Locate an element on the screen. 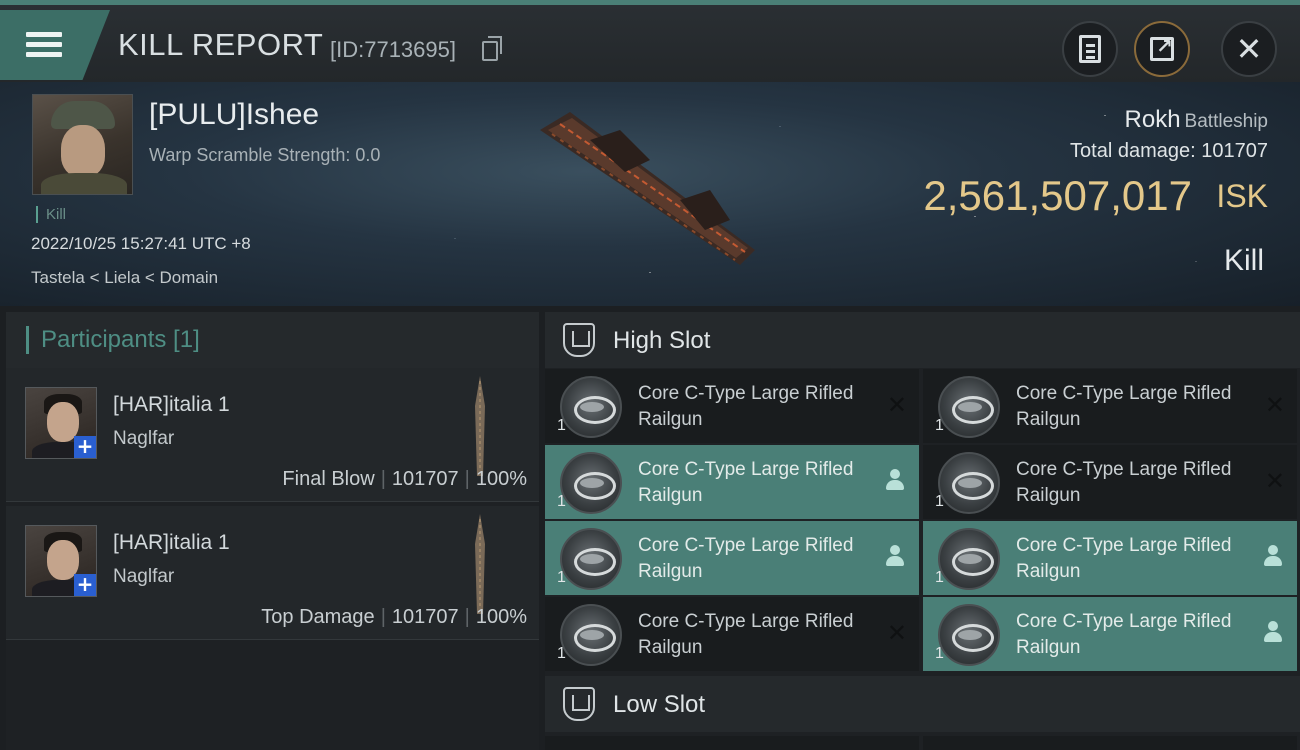  kill-datetime: 2022/10/25 15:27:41 UTC +8 is located at coordinates (141, 243).